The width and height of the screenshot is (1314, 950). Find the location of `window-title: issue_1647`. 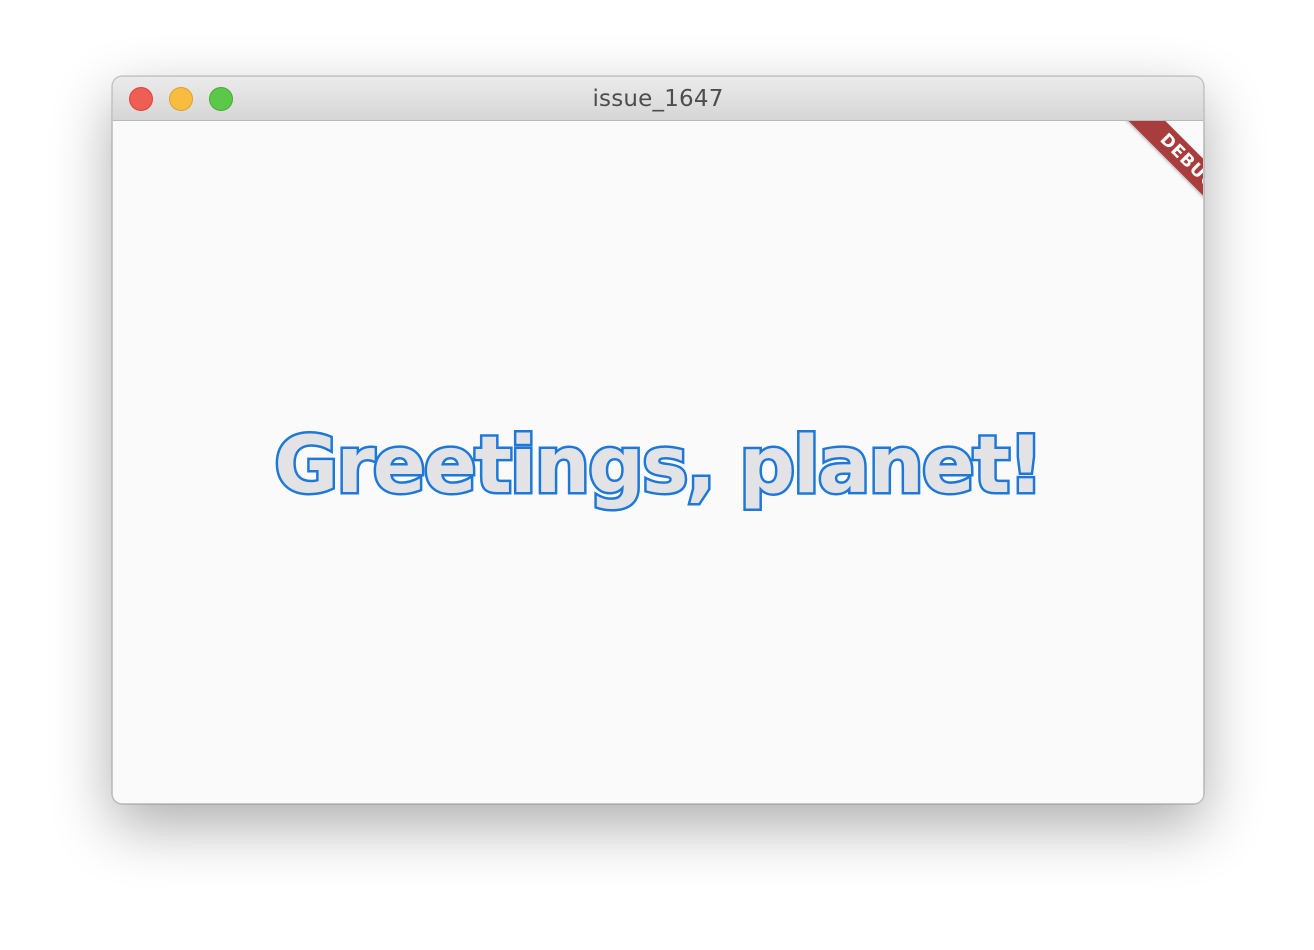

window-title: issue_1647 is located at coordinates (658, 99).